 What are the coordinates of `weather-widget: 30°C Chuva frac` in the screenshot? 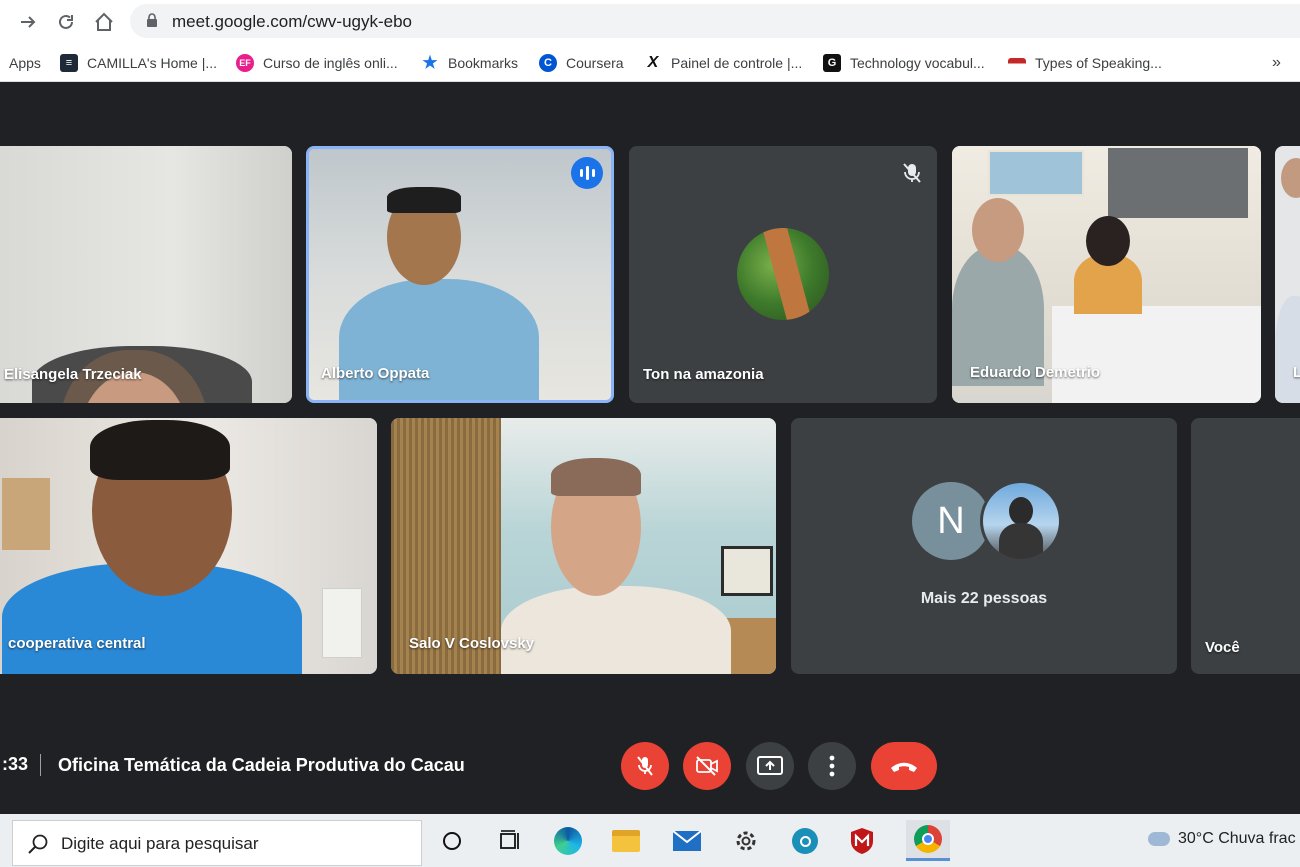 It's located at (1222, 839).